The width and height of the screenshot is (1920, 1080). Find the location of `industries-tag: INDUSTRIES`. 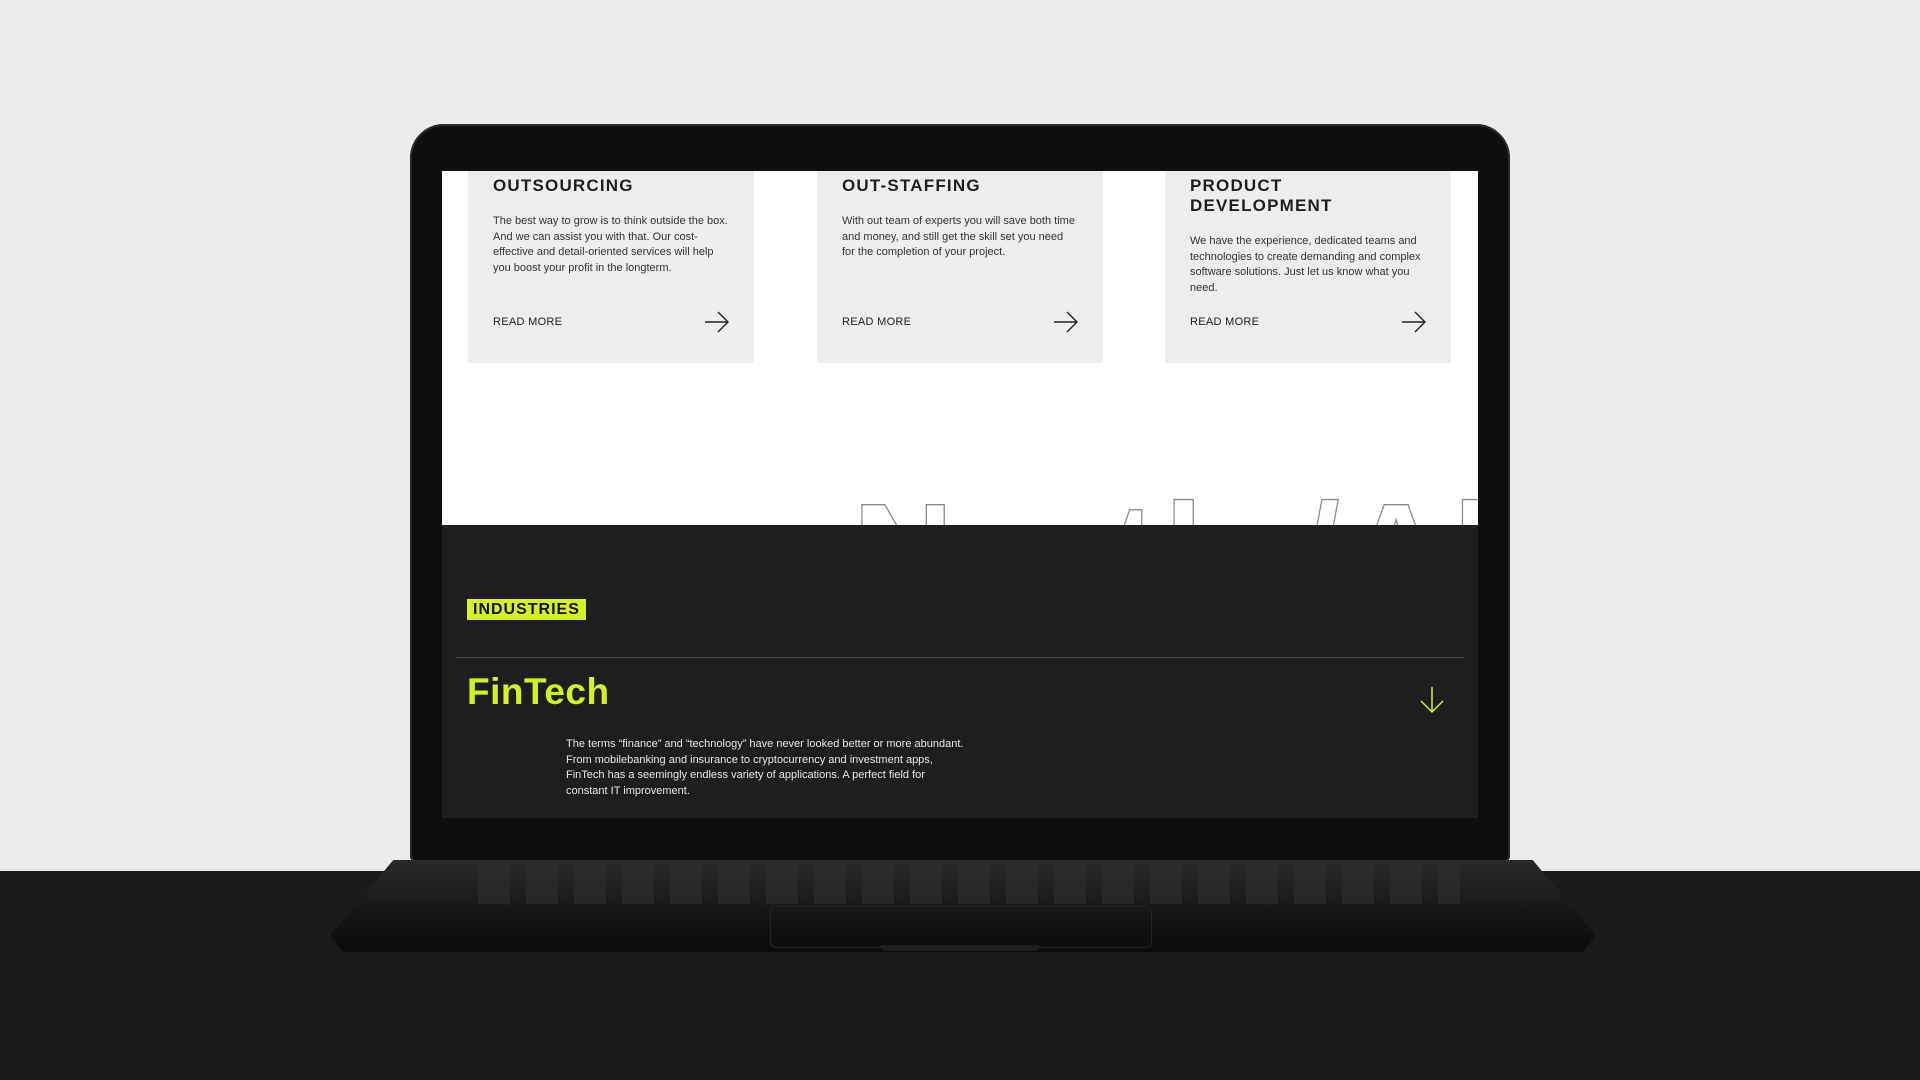

industries-tag: INDUSTRIES is located at coordinates (526, 609).